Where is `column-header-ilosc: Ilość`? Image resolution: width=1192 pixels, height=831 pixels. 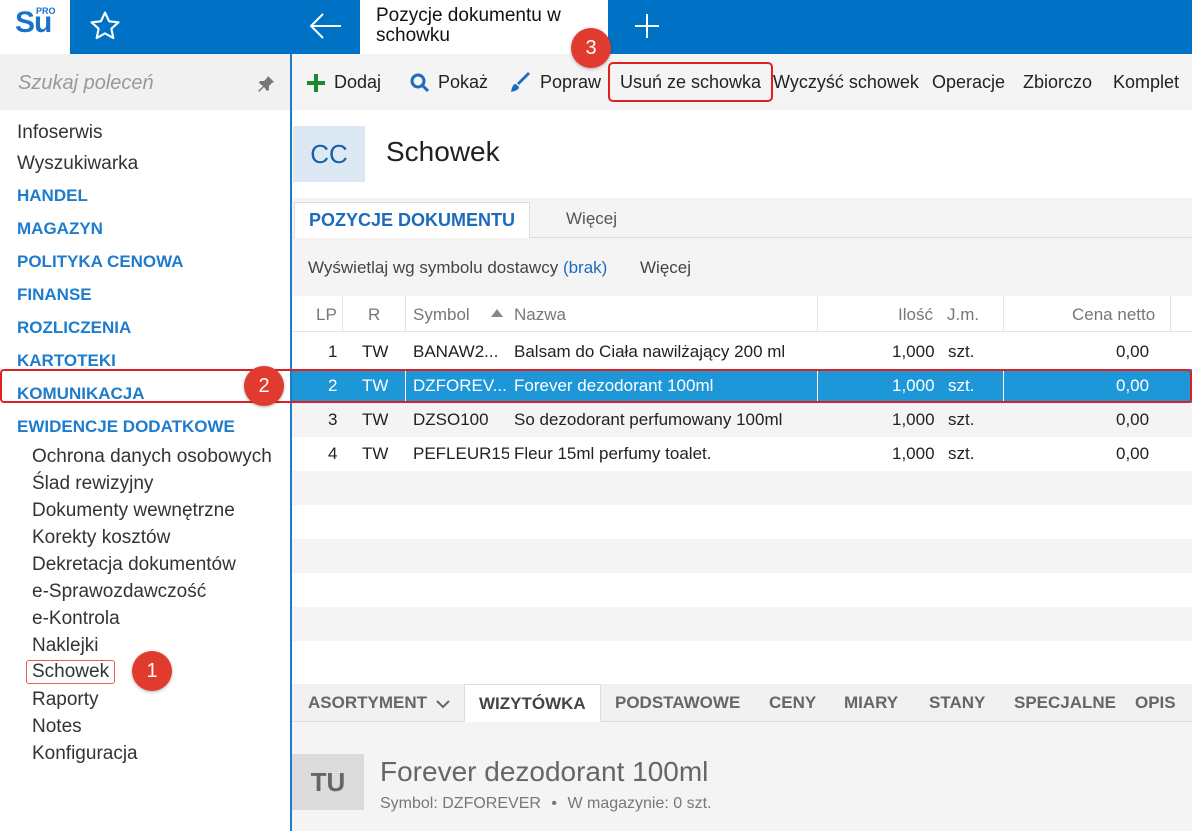 column-header-ilosc: Ilość is located at coordinates (915, 315).